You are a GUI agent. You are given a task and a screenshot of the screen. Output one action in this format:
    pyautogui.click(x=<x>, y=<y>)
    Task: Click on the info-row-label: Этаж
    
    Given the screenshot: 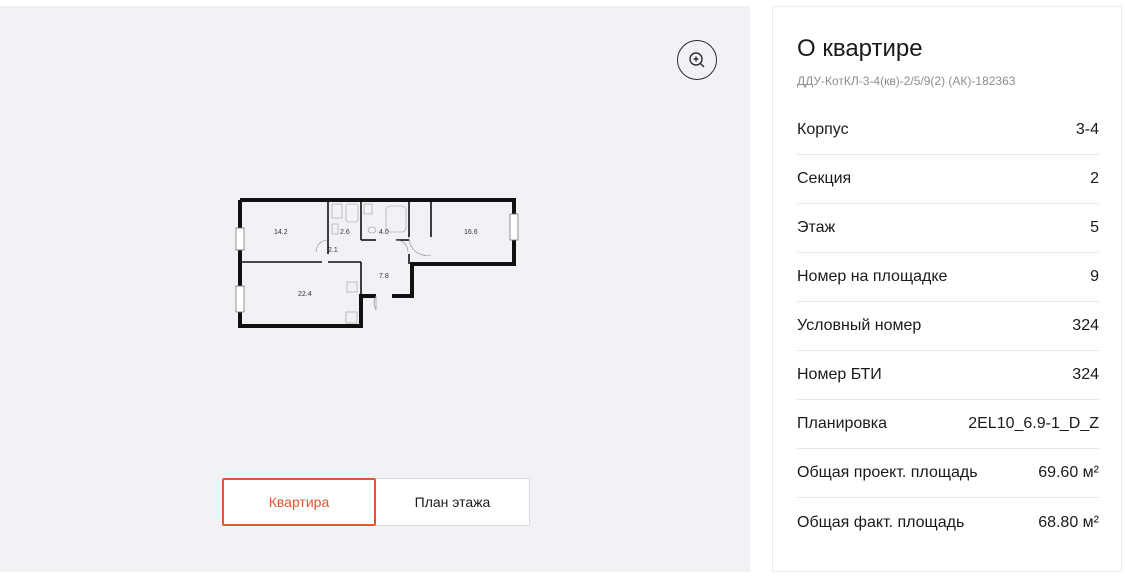 What is the action you would take?
    pyautogui.click(x=816, y=227)
    